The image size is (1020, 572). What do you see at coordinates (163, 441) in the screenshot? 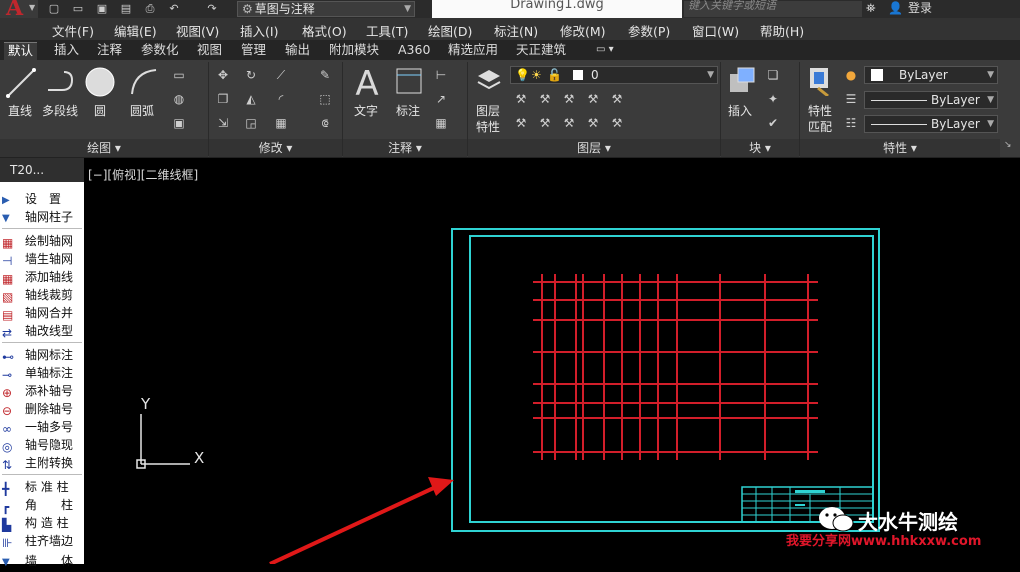
I see `ucs-icon` at bounding box center [163, 441].